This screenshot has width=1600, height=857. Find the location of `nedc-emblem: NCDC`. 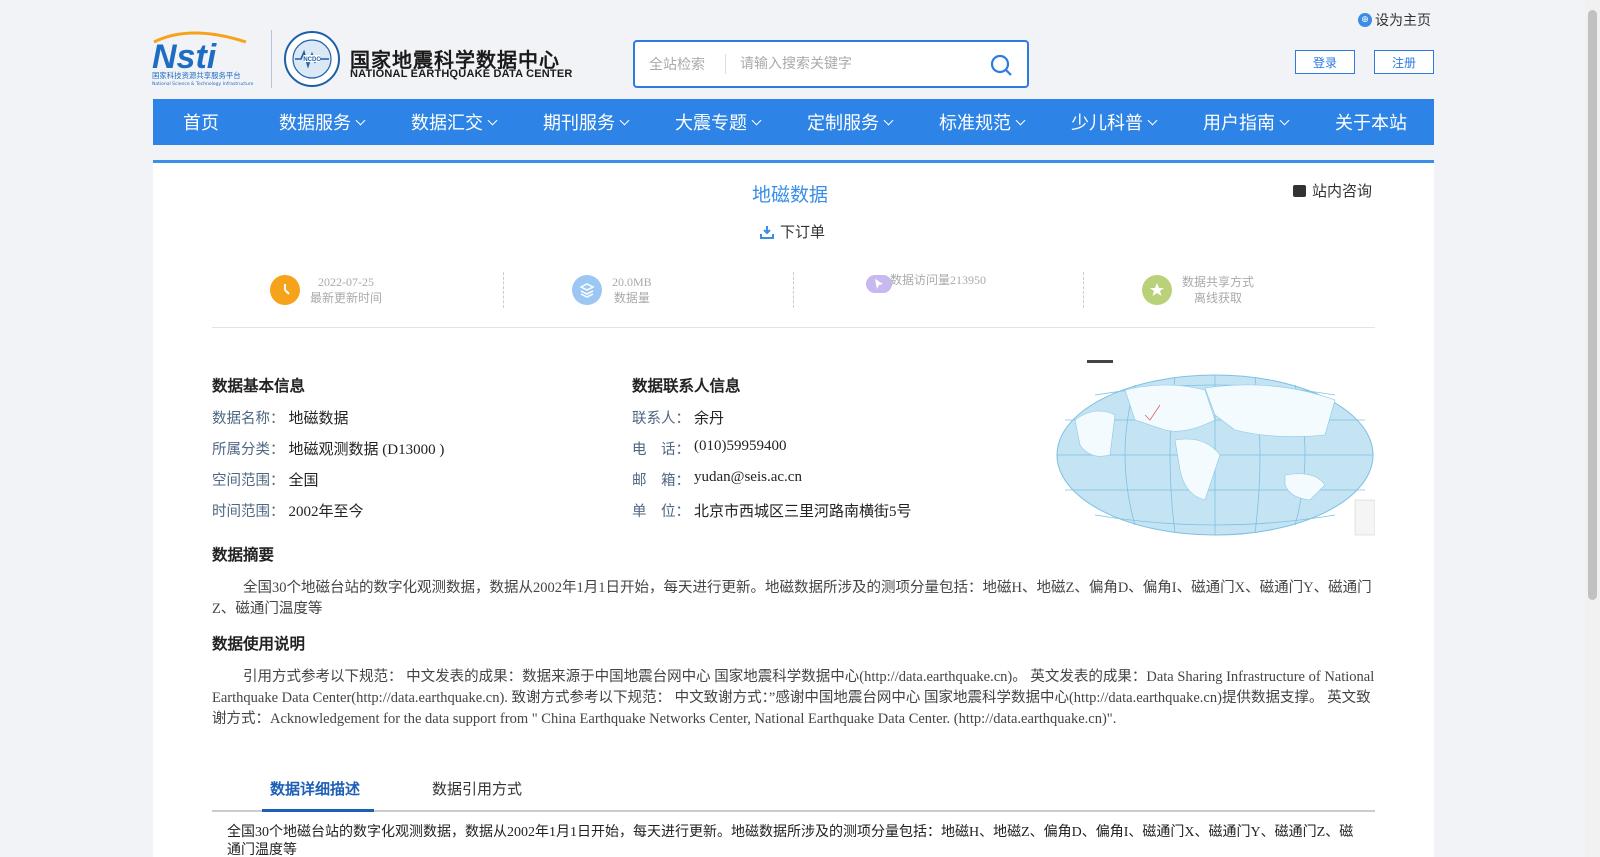

nedc-emblem: NCDC is located at coordinates (312, 59).